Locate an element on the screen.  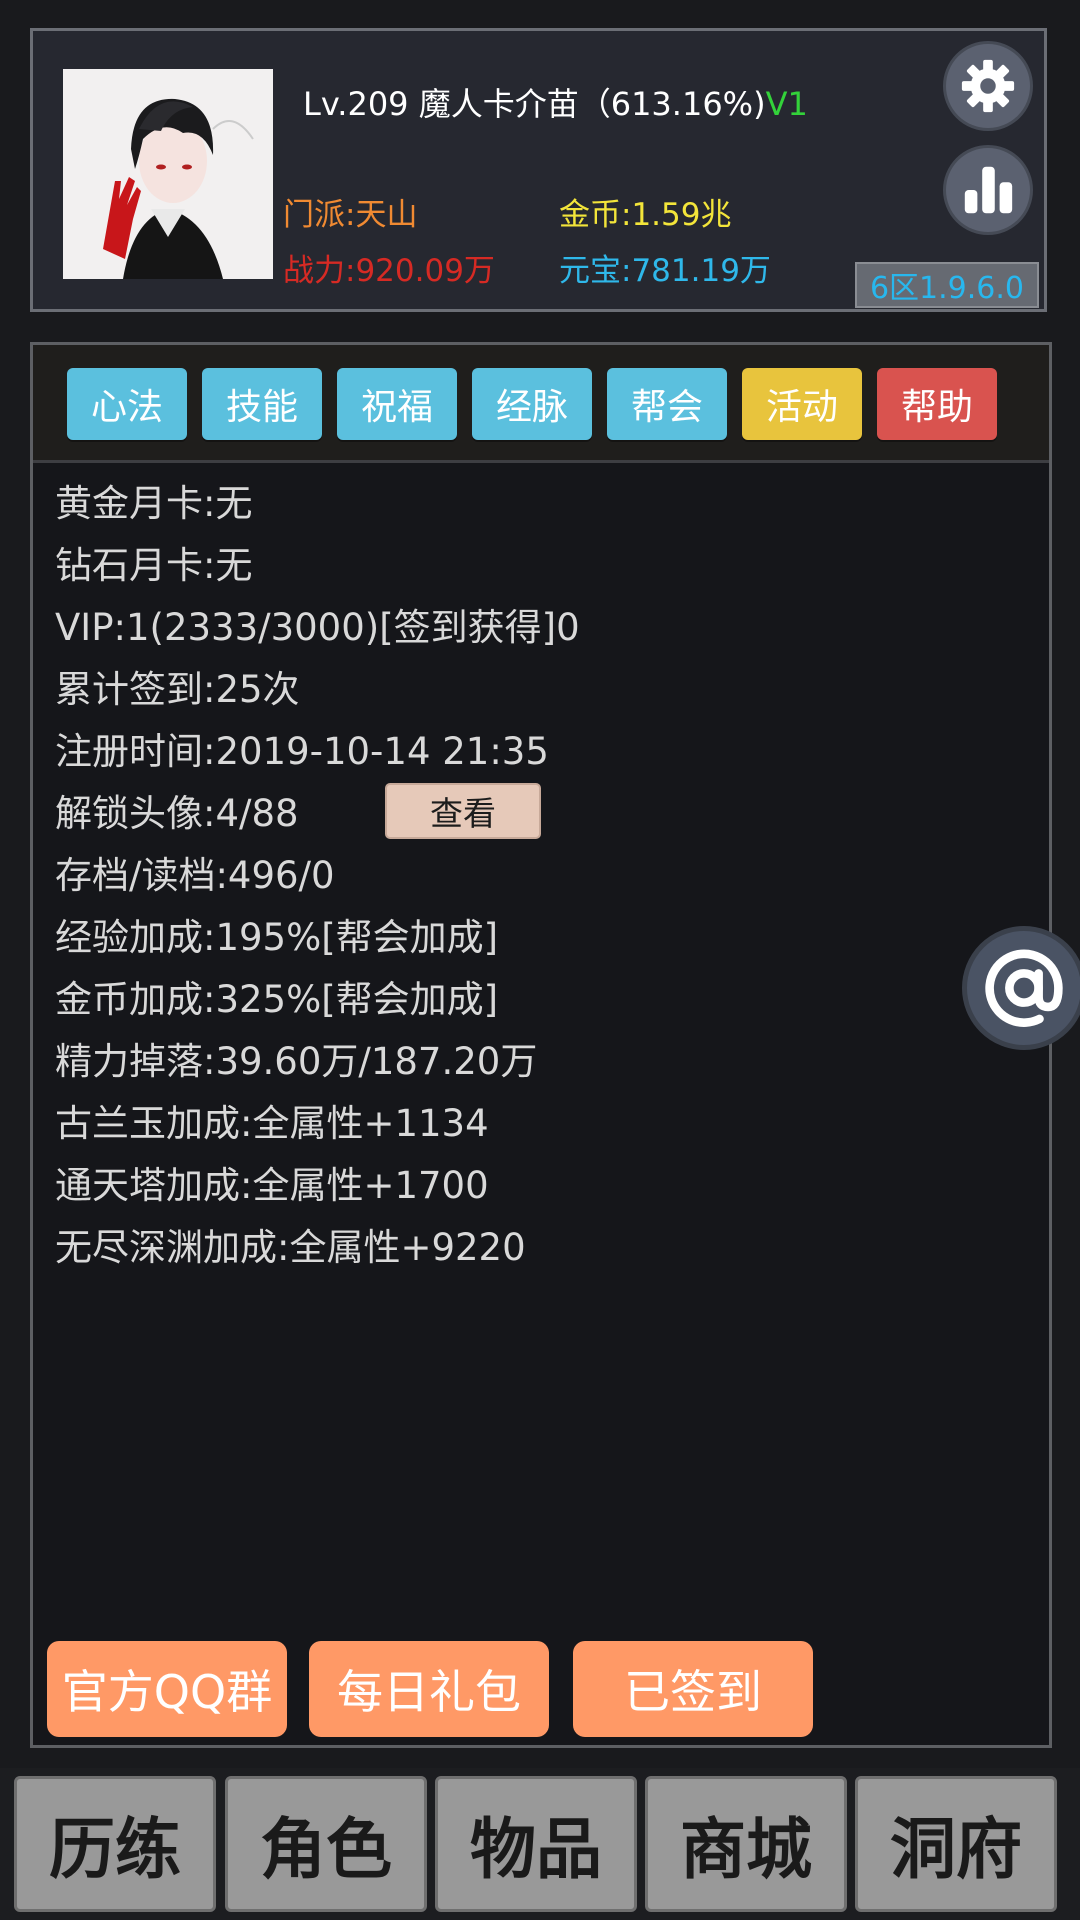
nav-training: 历练 is located at coordinates (115, 1844).